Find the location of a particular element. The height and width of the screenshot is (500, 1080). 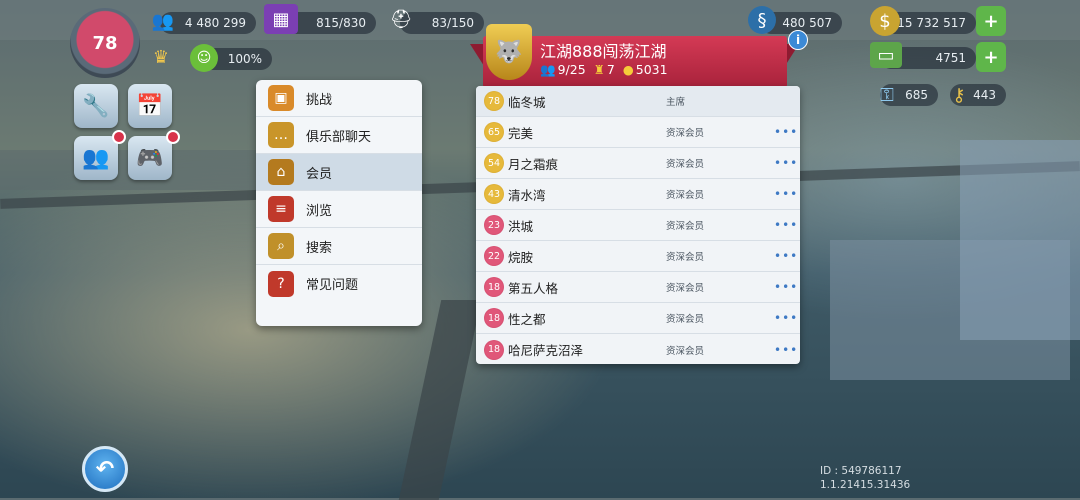

add-coins-button: + is located at coordinates (991, 21).